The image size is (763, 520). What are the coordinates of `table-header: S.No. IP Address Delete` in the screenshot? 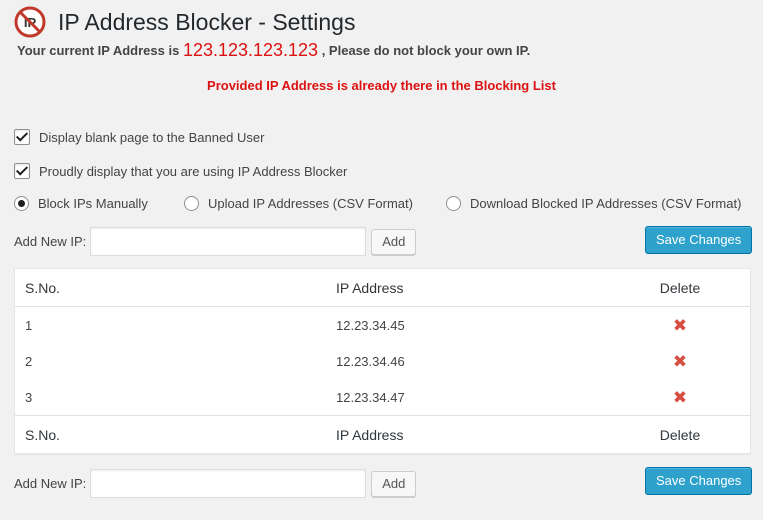 It's located at (382, 288).